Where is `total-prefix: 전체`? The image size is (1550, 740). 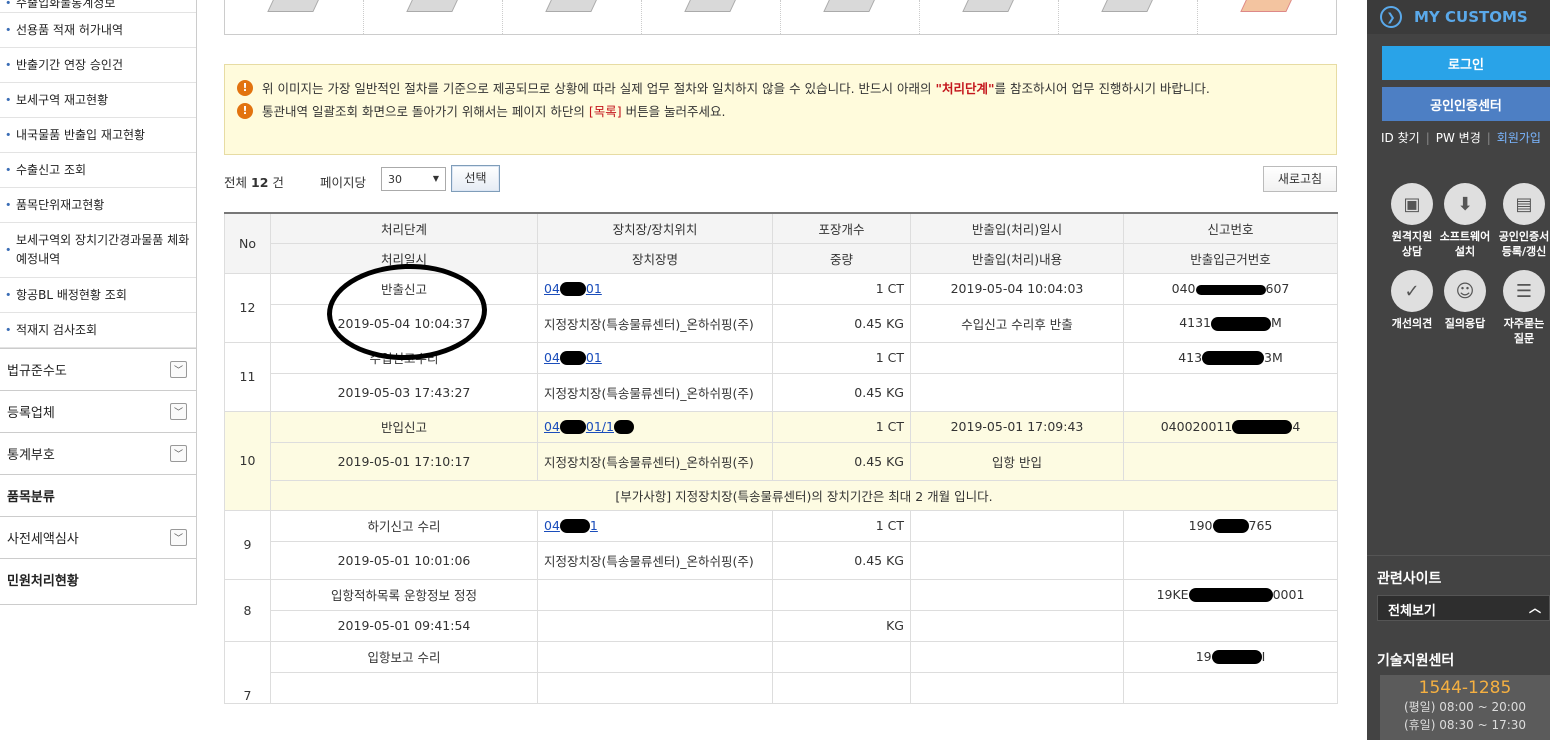 total-prefix: 전체 is located at coordinates (236, 182).